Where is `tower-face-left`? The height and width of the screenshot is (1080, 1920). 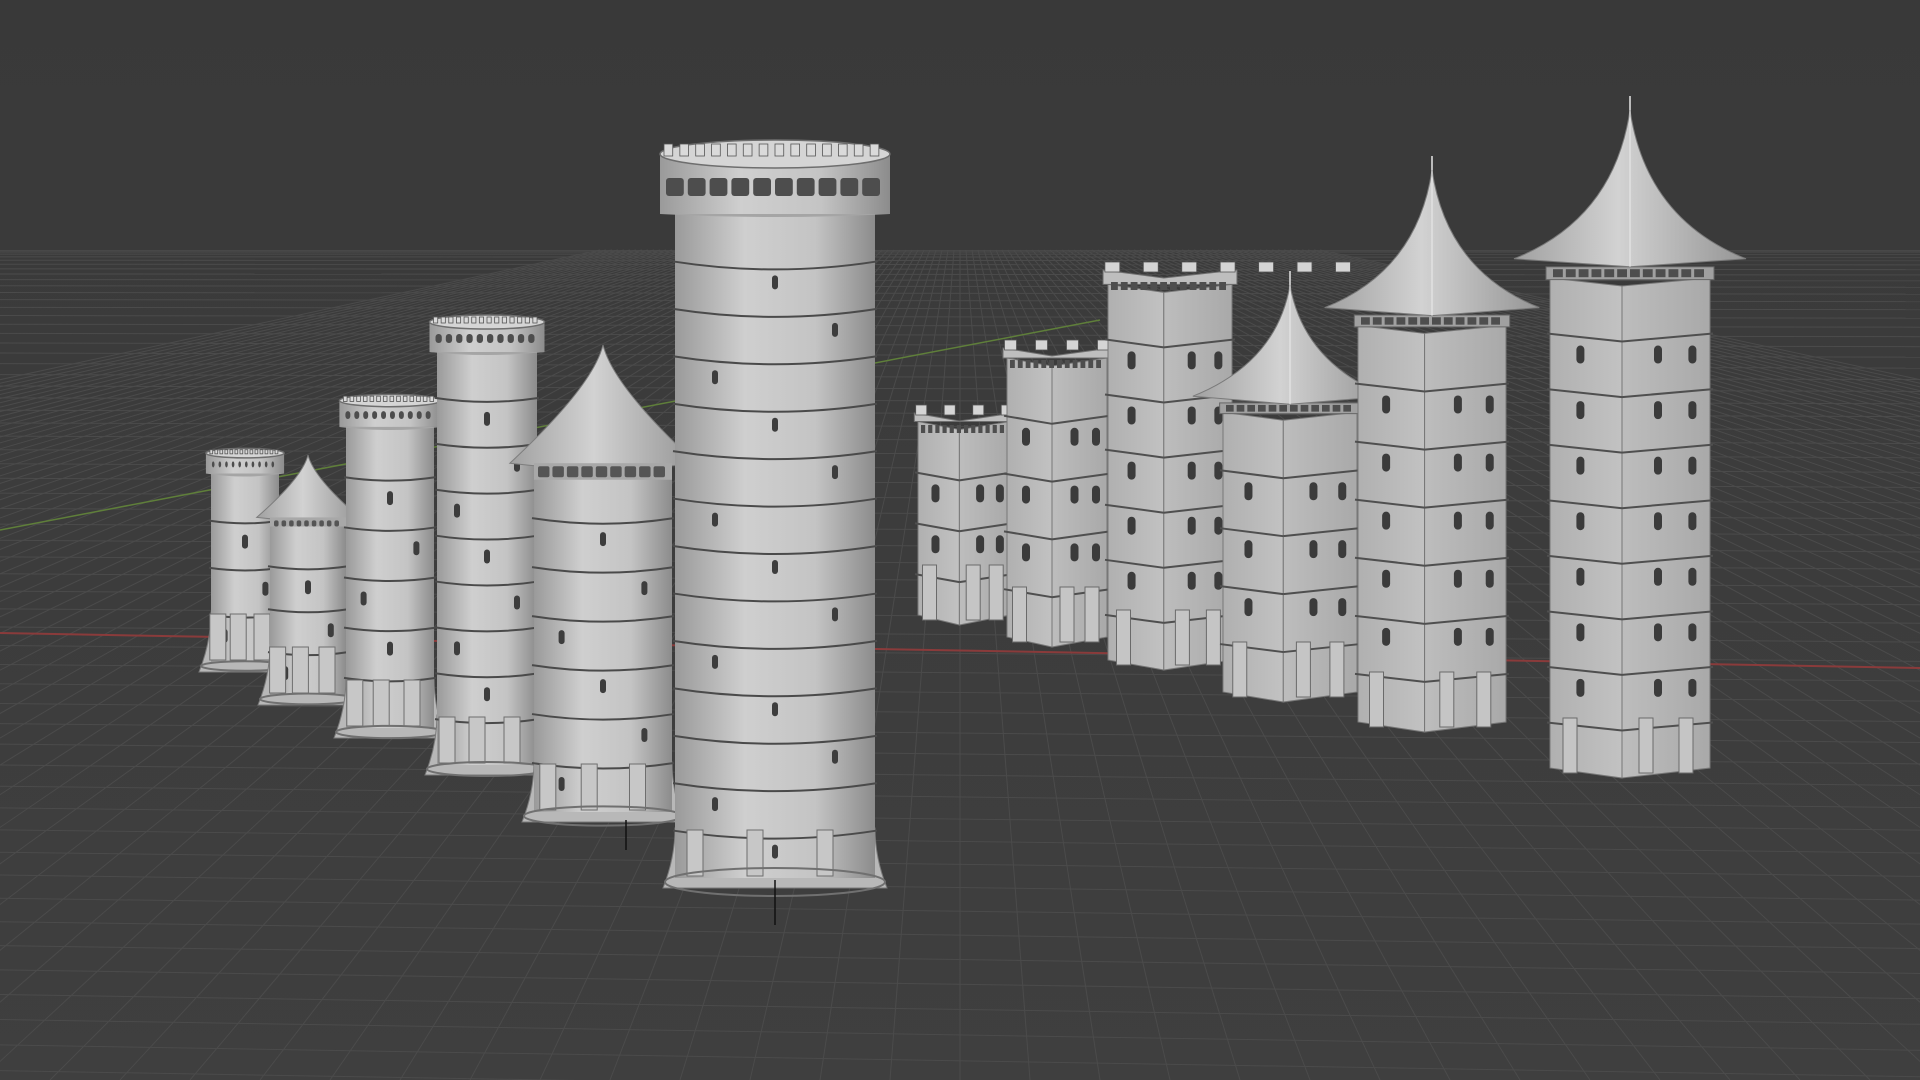 tower-face-left is located at coordinates (1253, 557).